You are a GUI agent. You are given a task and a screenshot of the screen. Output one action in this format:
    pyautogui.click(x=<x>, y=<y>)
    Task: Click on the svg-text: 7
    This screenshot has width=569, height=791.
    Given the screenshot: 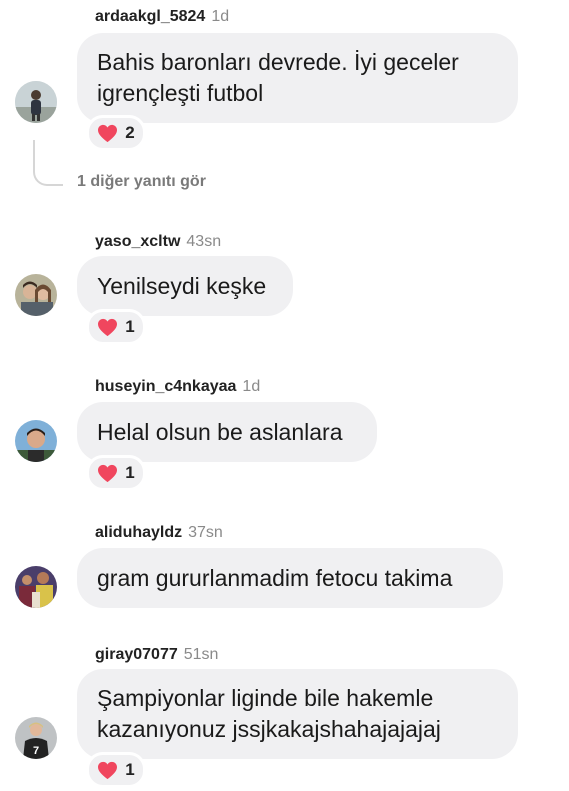 What is the action you would take?
    pyautogui.click(x=36, y=751)
    